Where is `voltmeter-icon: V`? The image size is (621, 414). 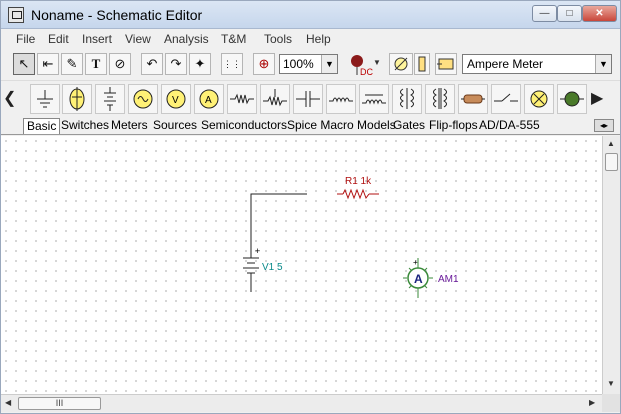 voltmeter-icon: V is located at coordinates (176, 99).